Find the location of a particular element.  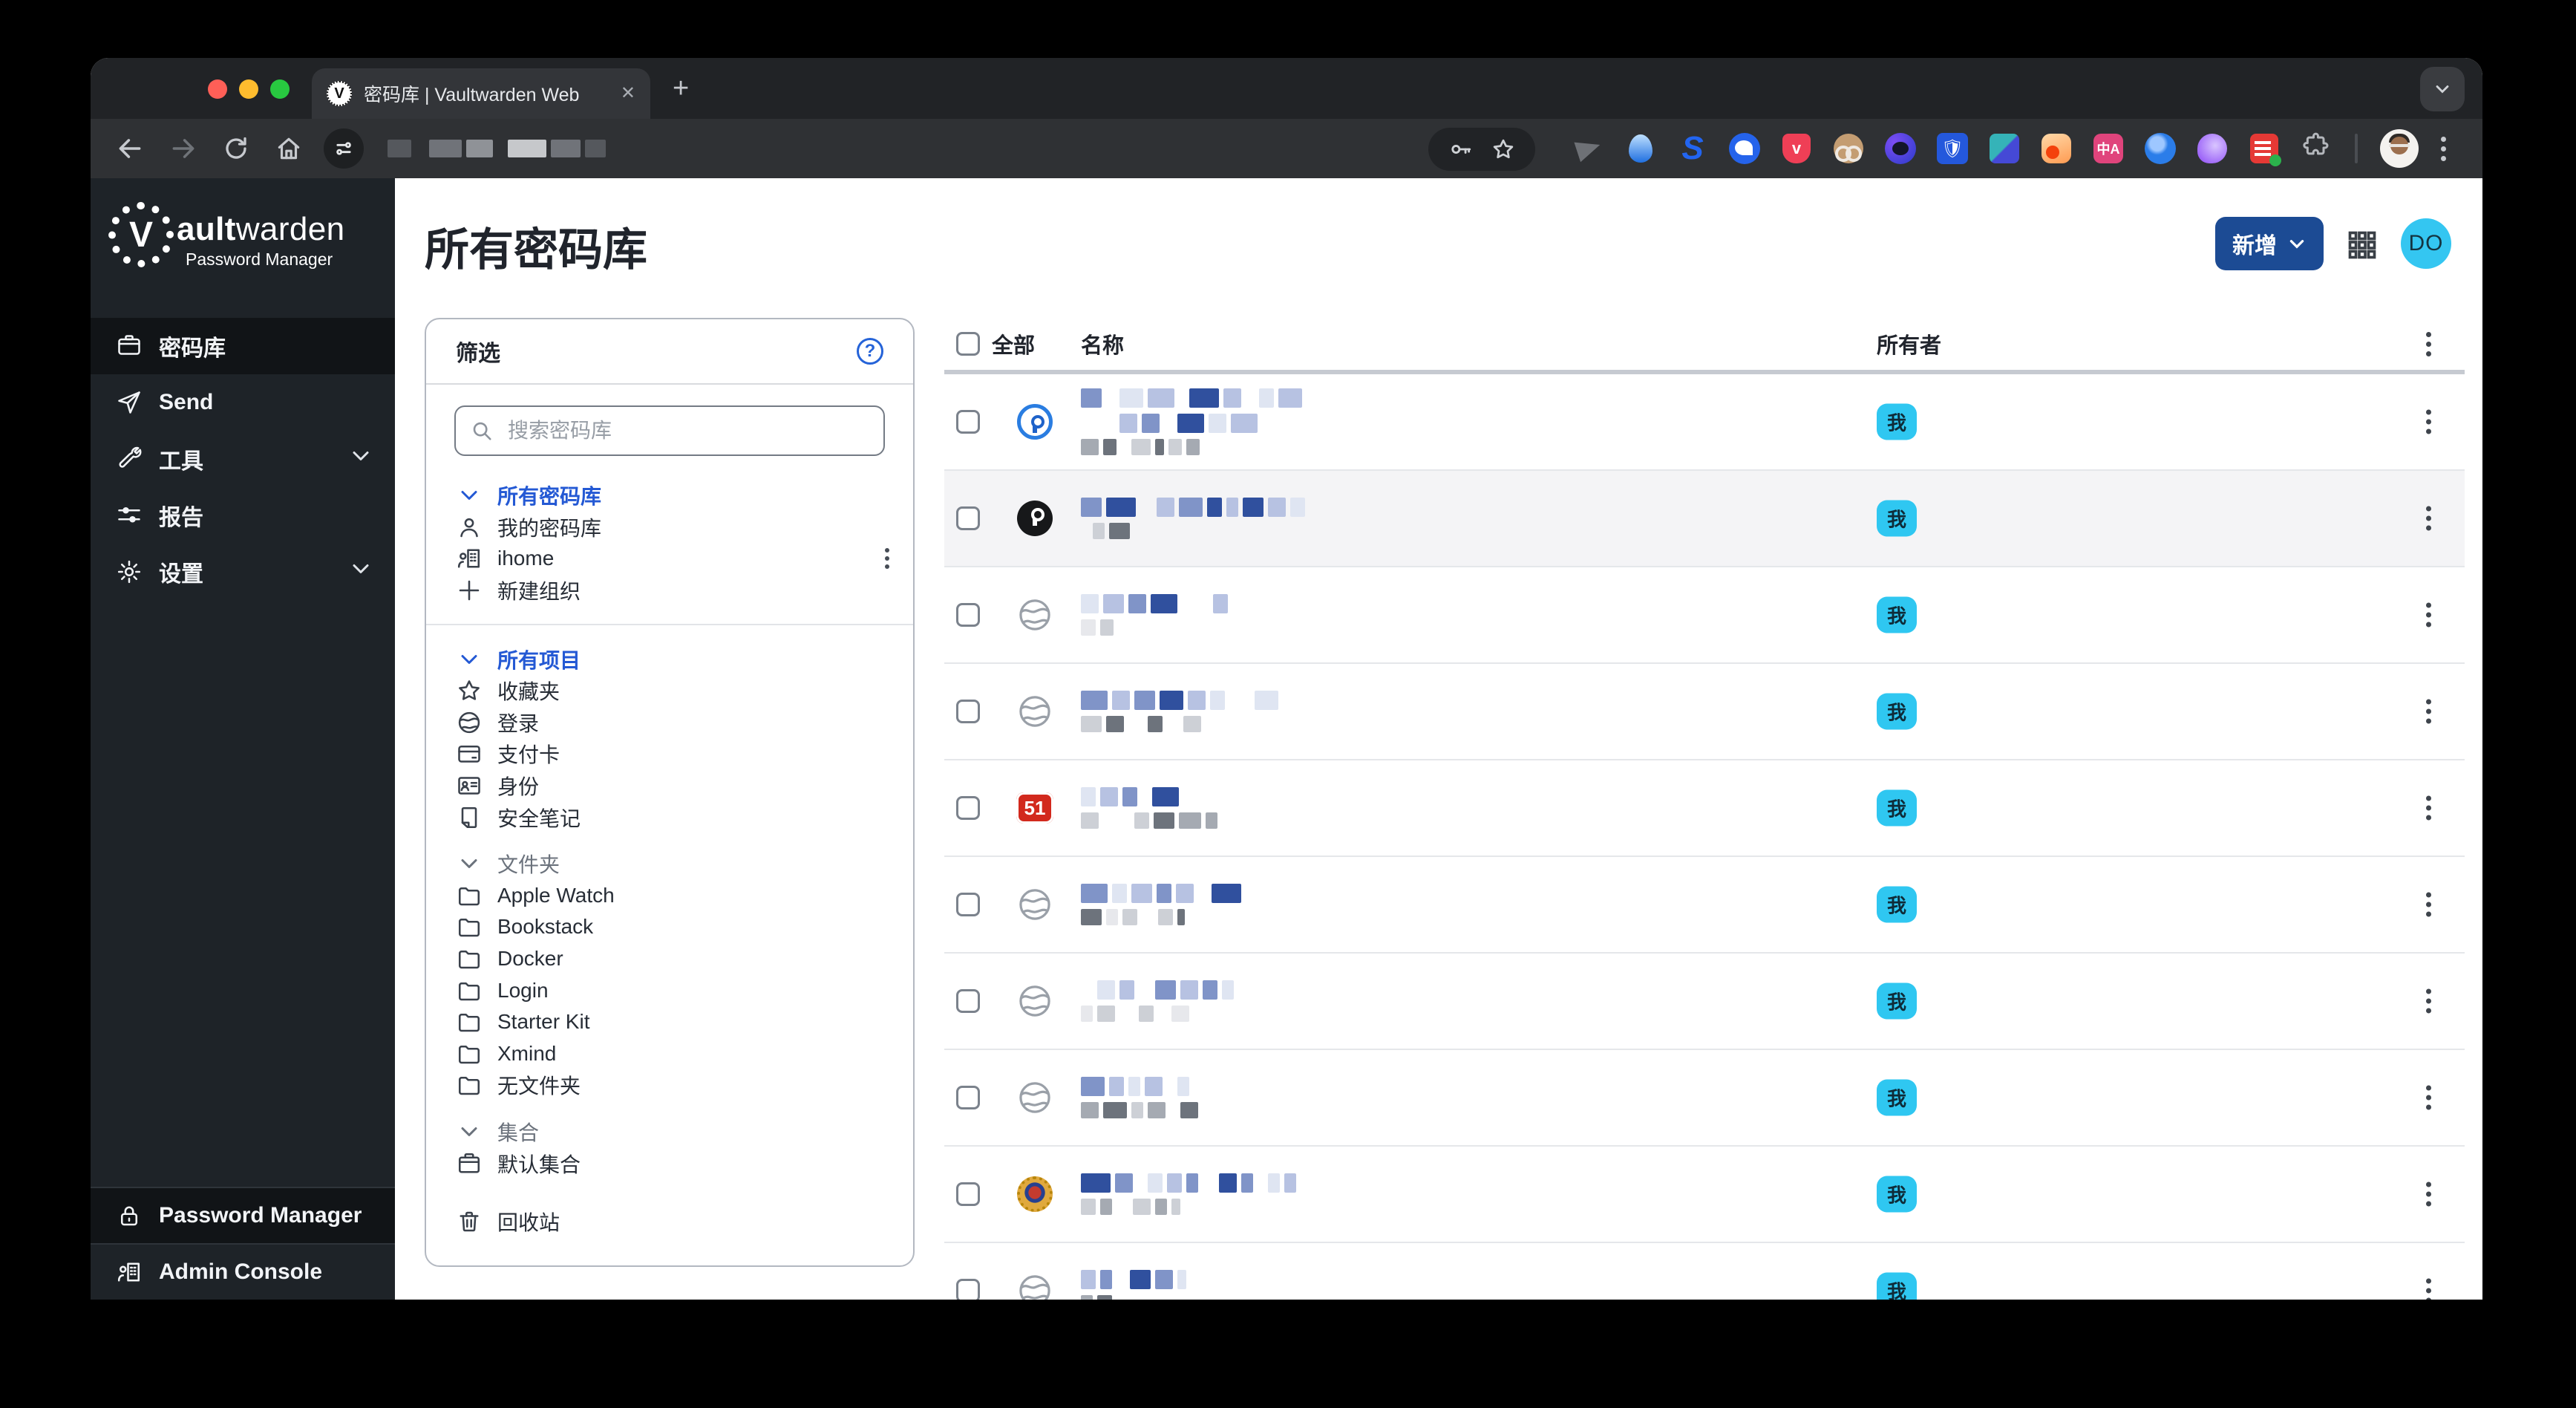

filter-item-登录: 登录 is located at coordinates (669, 723).